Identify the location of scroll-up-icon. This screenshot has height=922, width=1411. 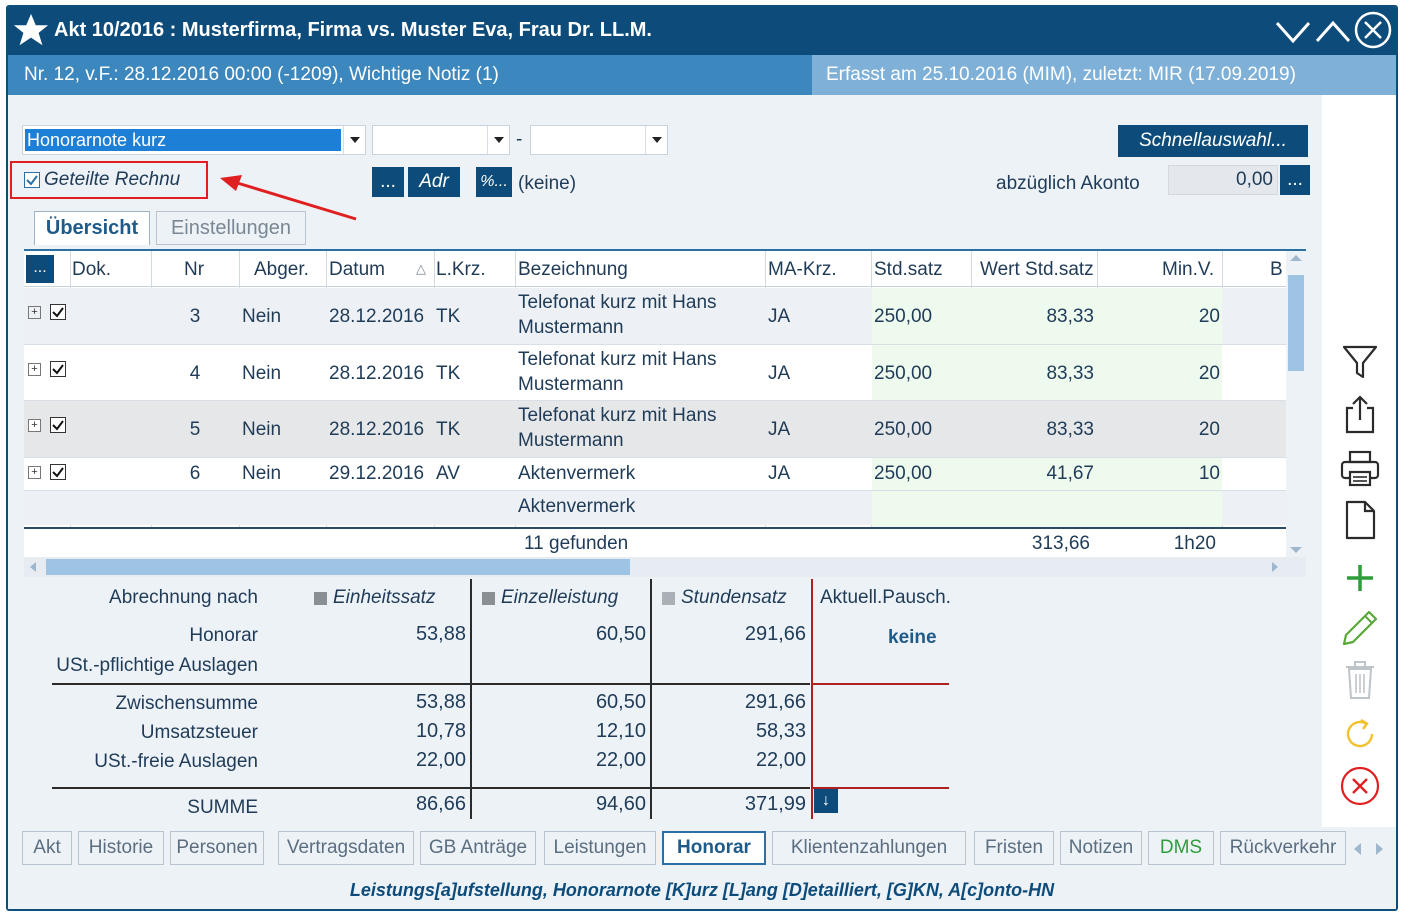
(1296, 258).